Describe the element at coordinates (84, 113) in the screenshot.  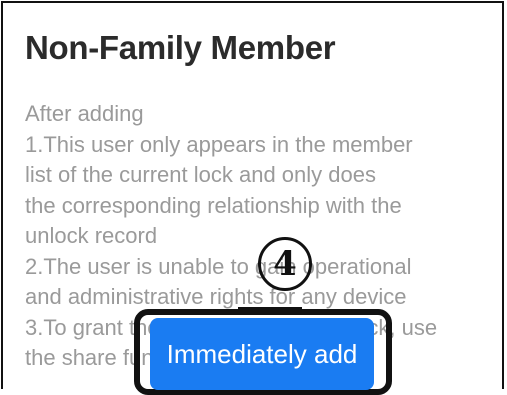
I see `description-line: After adding` at that location.